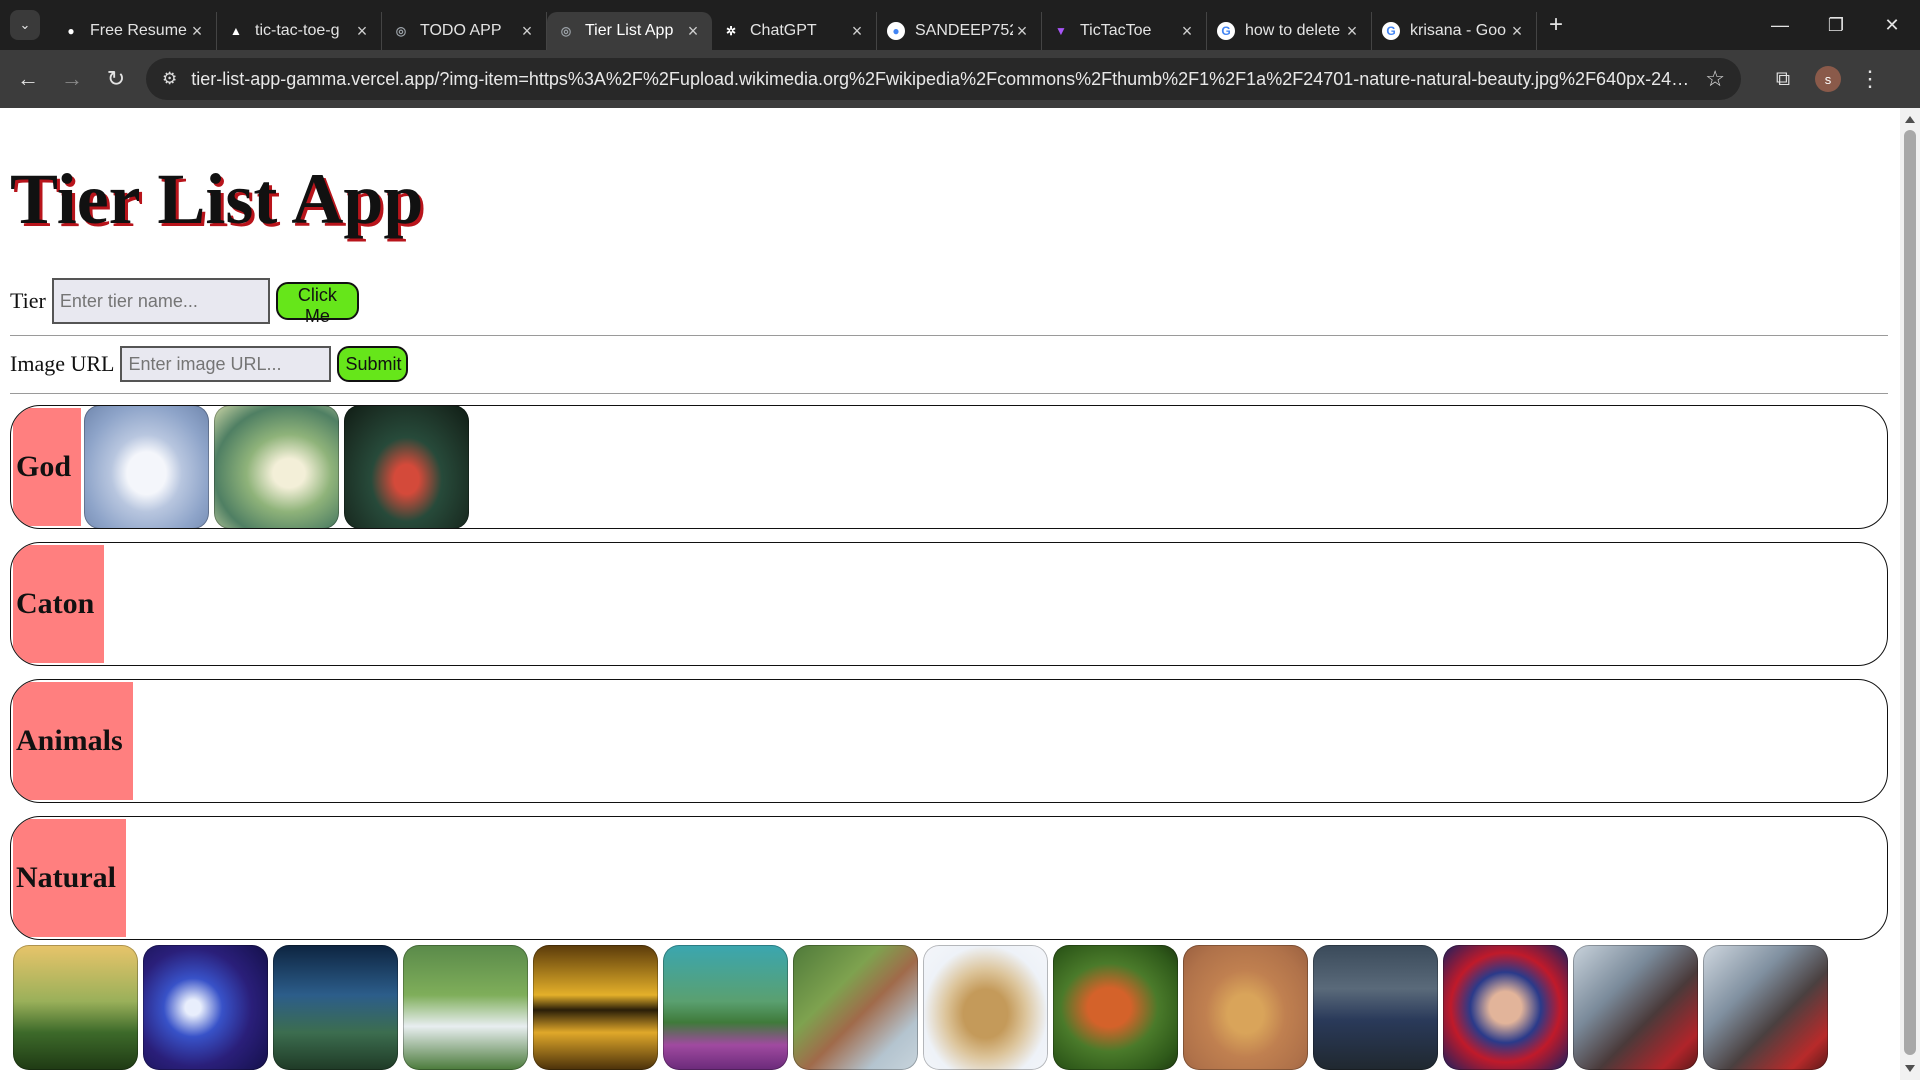 Image resolution: width=1920 pixels, height=1080 pixels. I want to click on tier-label: Natural, so click(69, 878).